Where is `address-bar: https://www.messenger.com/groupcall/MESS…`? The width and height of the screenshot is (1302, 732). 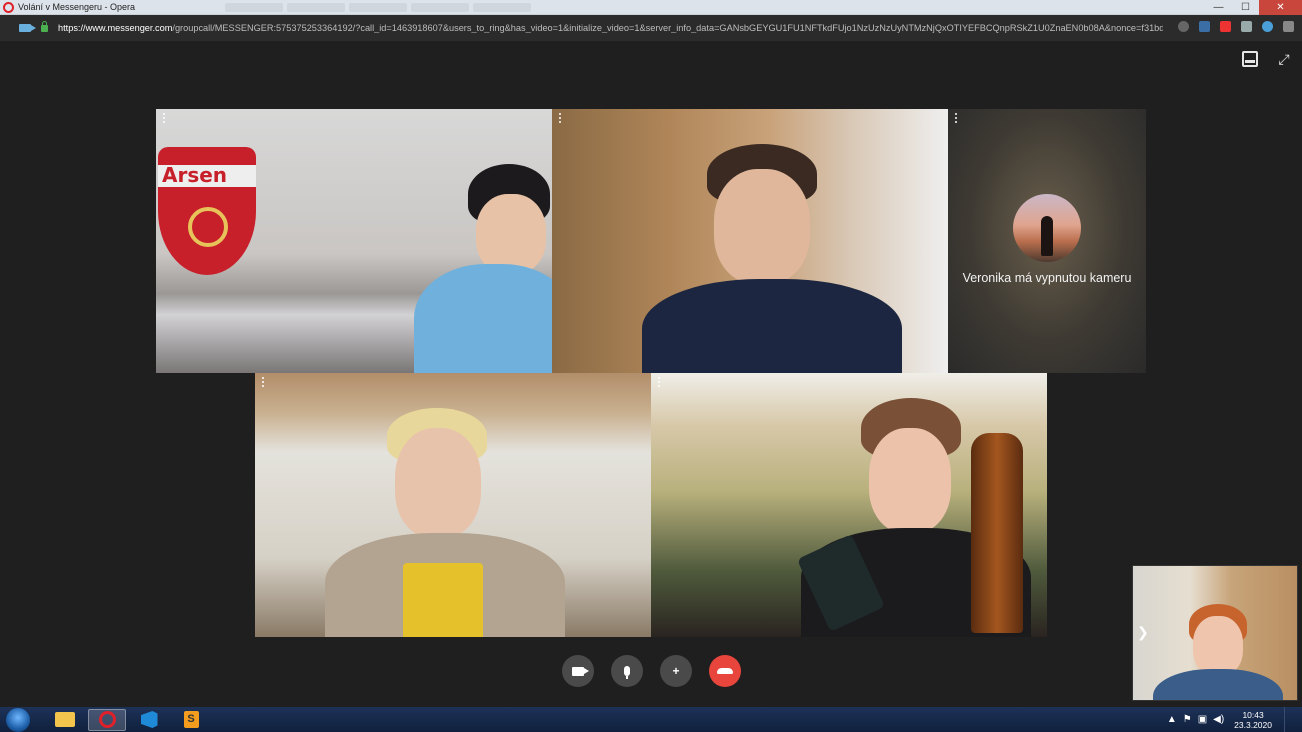
address-bar: https://www.messenger.com/groupcall/MESS… is located at coordinates (651, 28).